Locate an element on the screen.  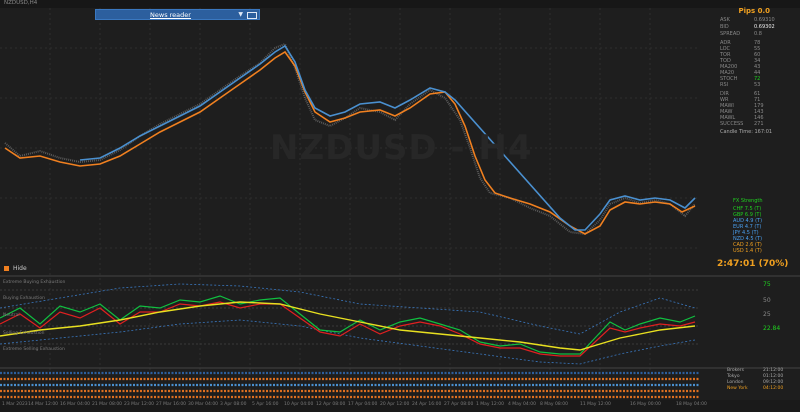
date-label: 30 Mar 04:00 is located at coordinates (203, 404).